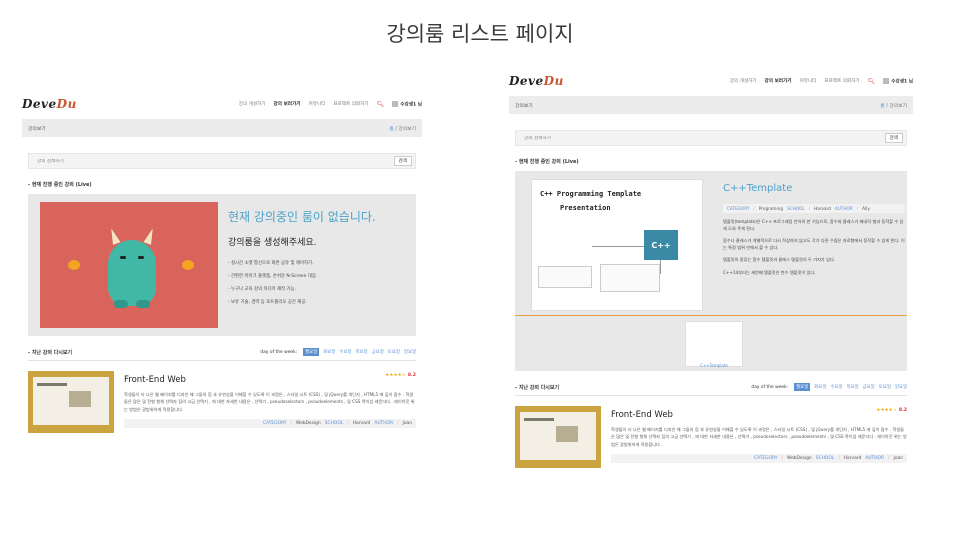 The width and height of the screenshot is (960, 540). What do you see at coordinates (799, 459) in the screenshot?
I see `meta-category-value: WebDesign` at bounding box center [799, 459].